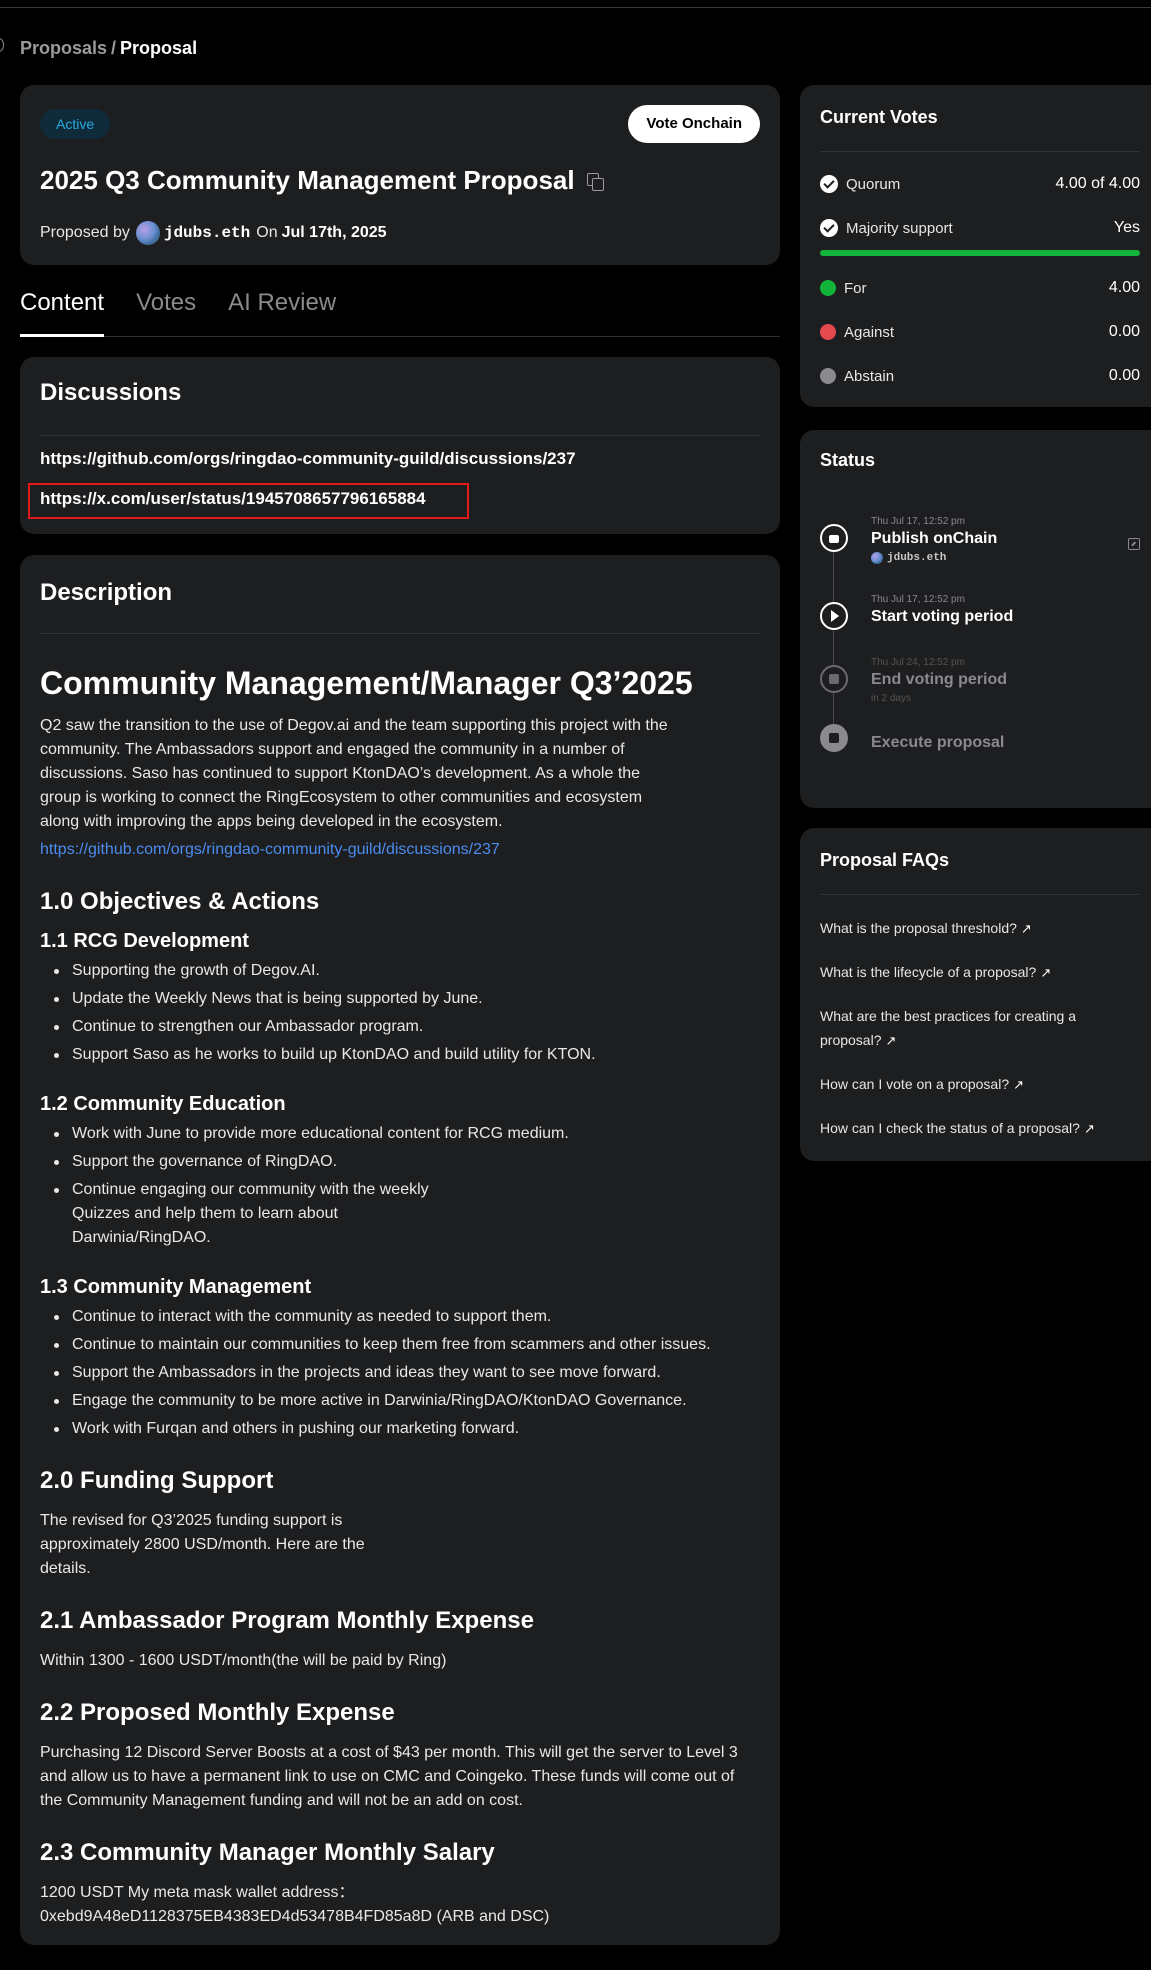 The width and height of the screenshot is (1151, 1970). Describe the element at coordinates (869, 332) in the screenshot. I see `against-label: Against` at that location.